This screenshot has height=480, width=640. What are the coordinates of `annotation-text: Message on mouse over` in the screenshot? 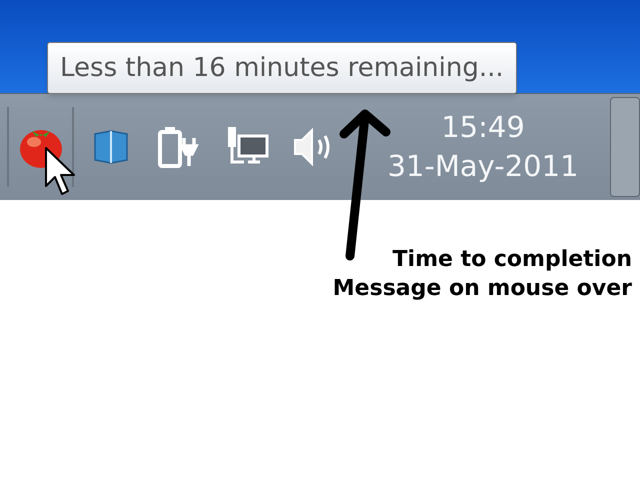 It's located at (482, 289).